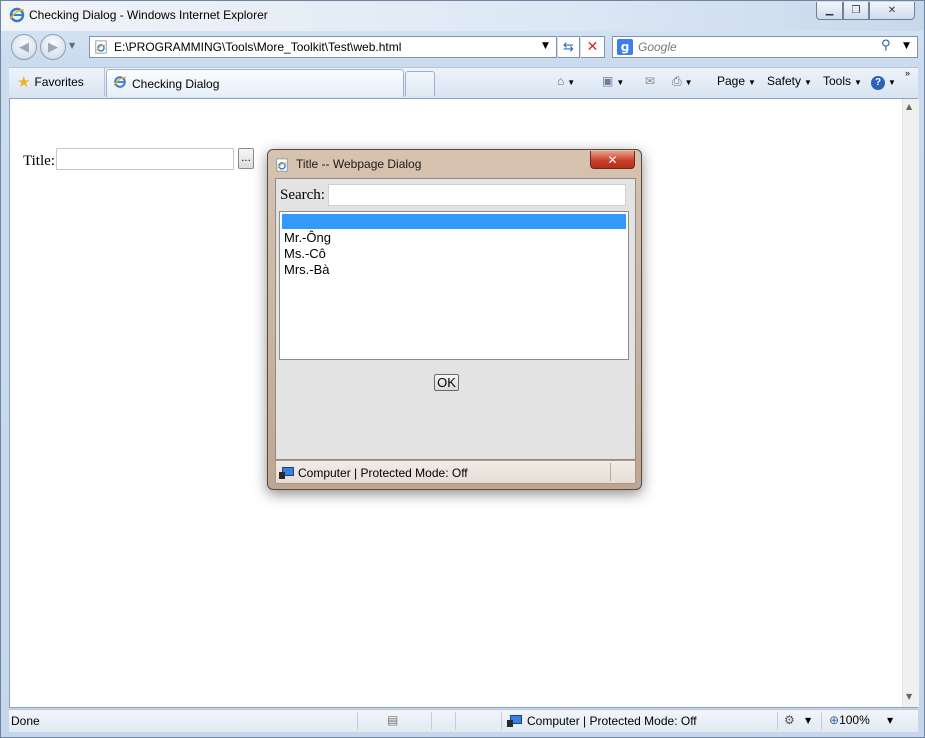 Image resolution: width=925 pixels, height=738 pixels. Describe the element at coordinates (620, 82) in the screenshot. I see `feeds-dropdown-icon: ▼` at that location.